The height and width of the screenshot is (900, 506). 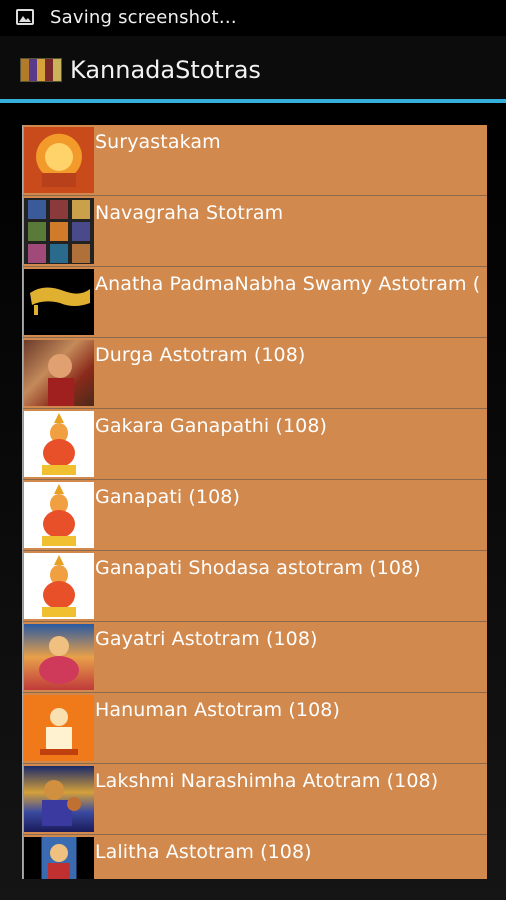 I want to click on navagraha-image, so click(x=59, y=231).